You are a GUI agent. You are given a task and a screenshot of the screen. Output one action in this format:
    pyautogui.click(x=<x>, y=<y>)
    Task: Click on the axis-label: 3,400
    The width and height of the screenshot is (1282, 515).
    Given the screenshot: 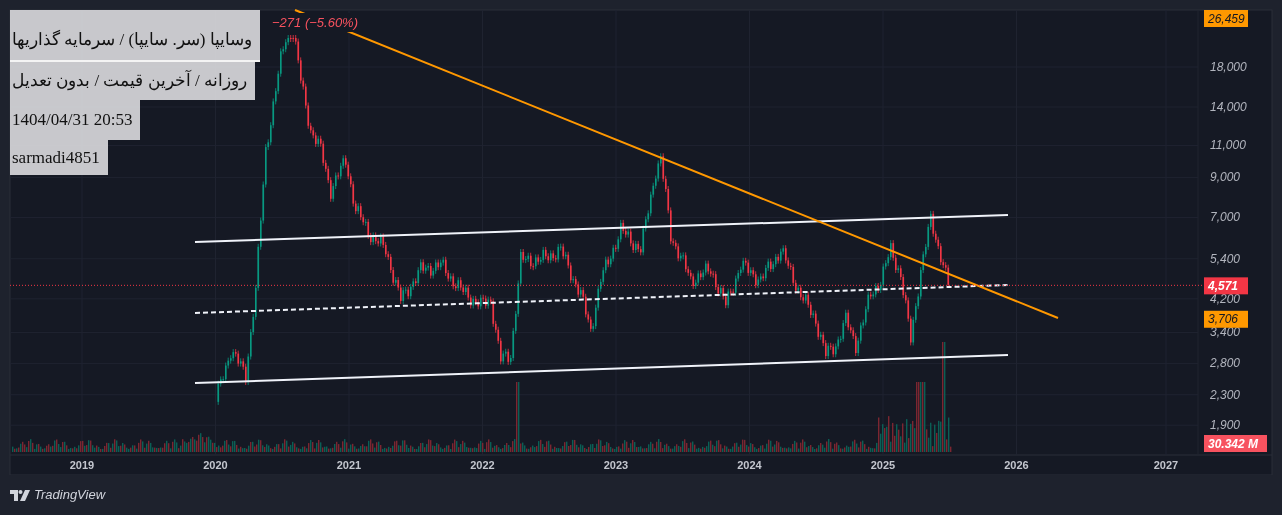 What is the action you would take?
    pyautogui.click(x=1225, y=332)
    